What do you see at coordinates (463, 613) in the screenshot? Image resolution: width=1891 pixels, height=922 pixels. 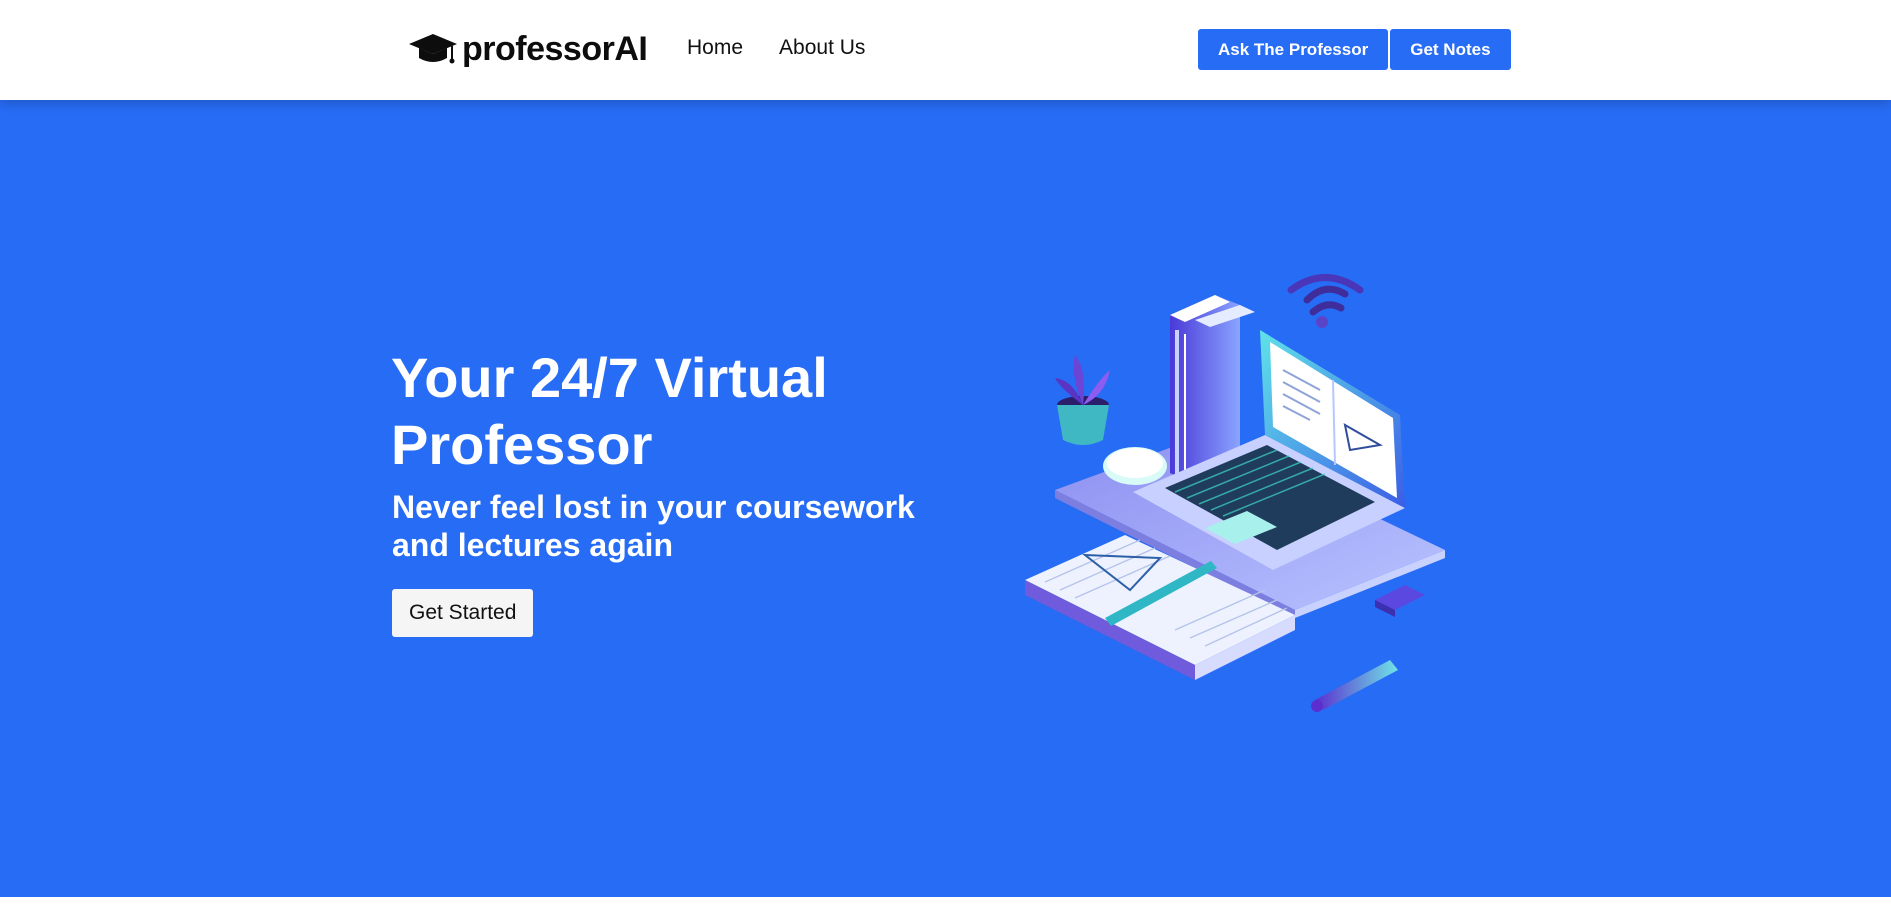 I see `get-started-button: Get Started` at bounding box center [463, 613].